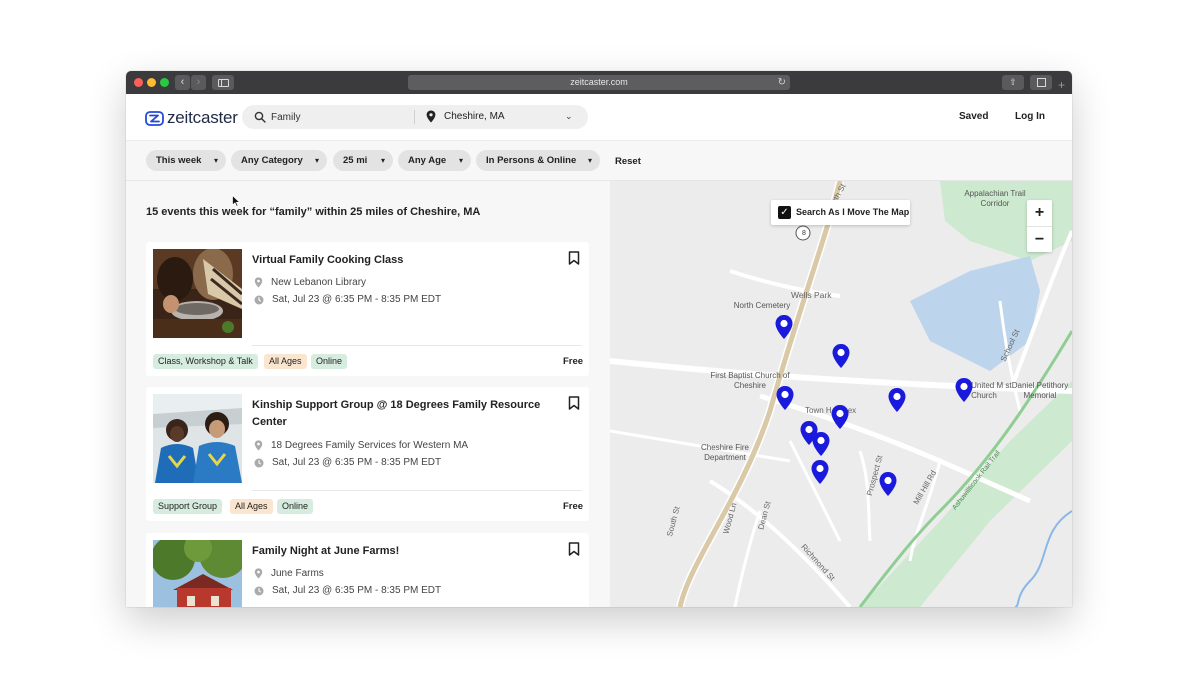  I want to click on category-filter-label: Any Category, so click(272, 160).